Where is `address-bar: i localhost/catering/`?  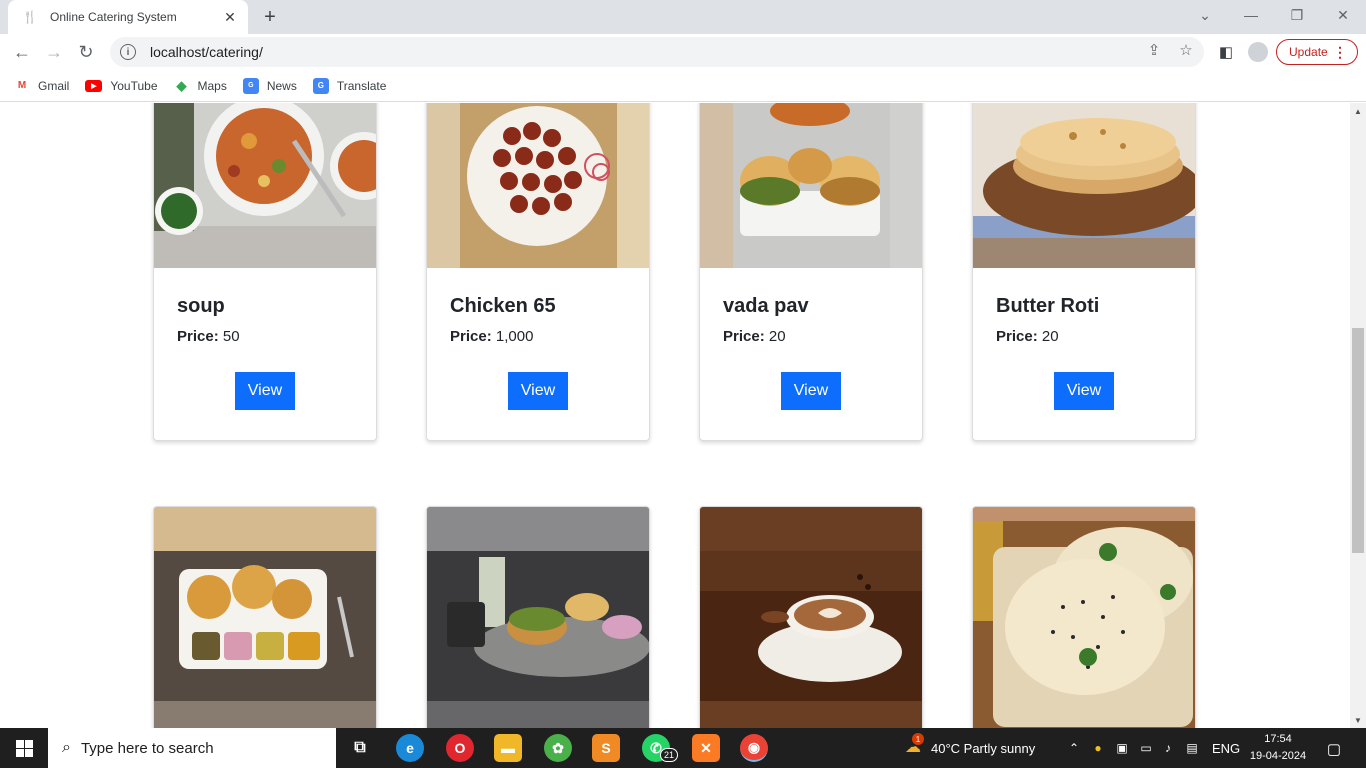 address-bar: i localhost/catering/ is located at coordinates (657, 52).